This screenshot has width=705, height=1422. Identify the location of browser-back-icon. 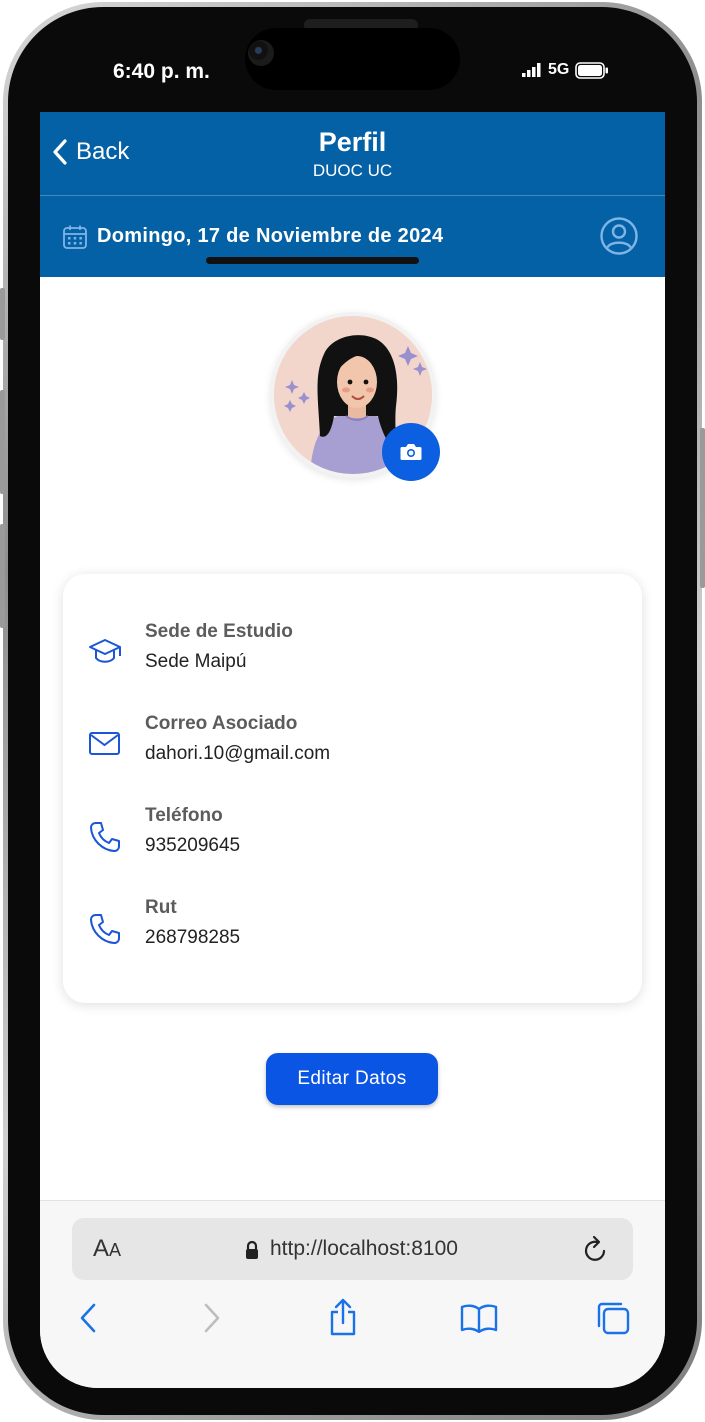
(88, 1318).